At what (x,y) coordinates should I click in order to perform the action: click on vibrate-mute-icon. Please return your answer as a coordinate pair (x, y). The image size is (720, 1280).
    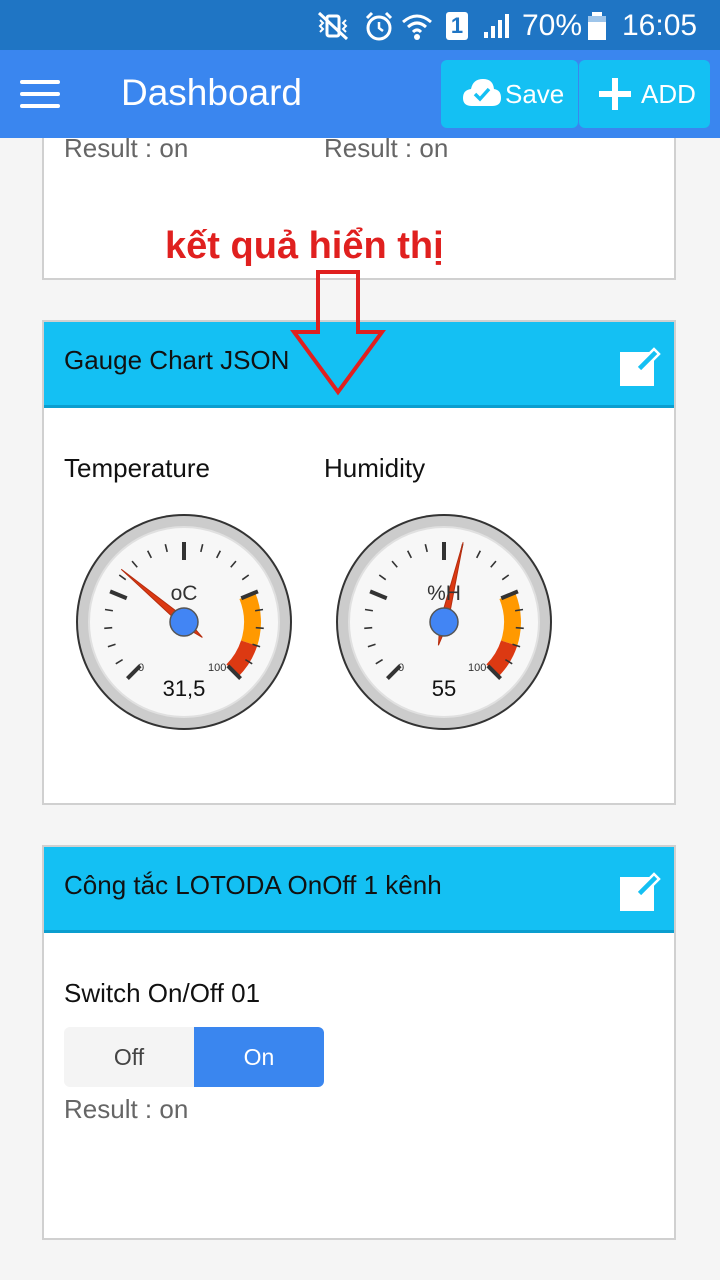
    Looking at the image, I should click on (333, 26).